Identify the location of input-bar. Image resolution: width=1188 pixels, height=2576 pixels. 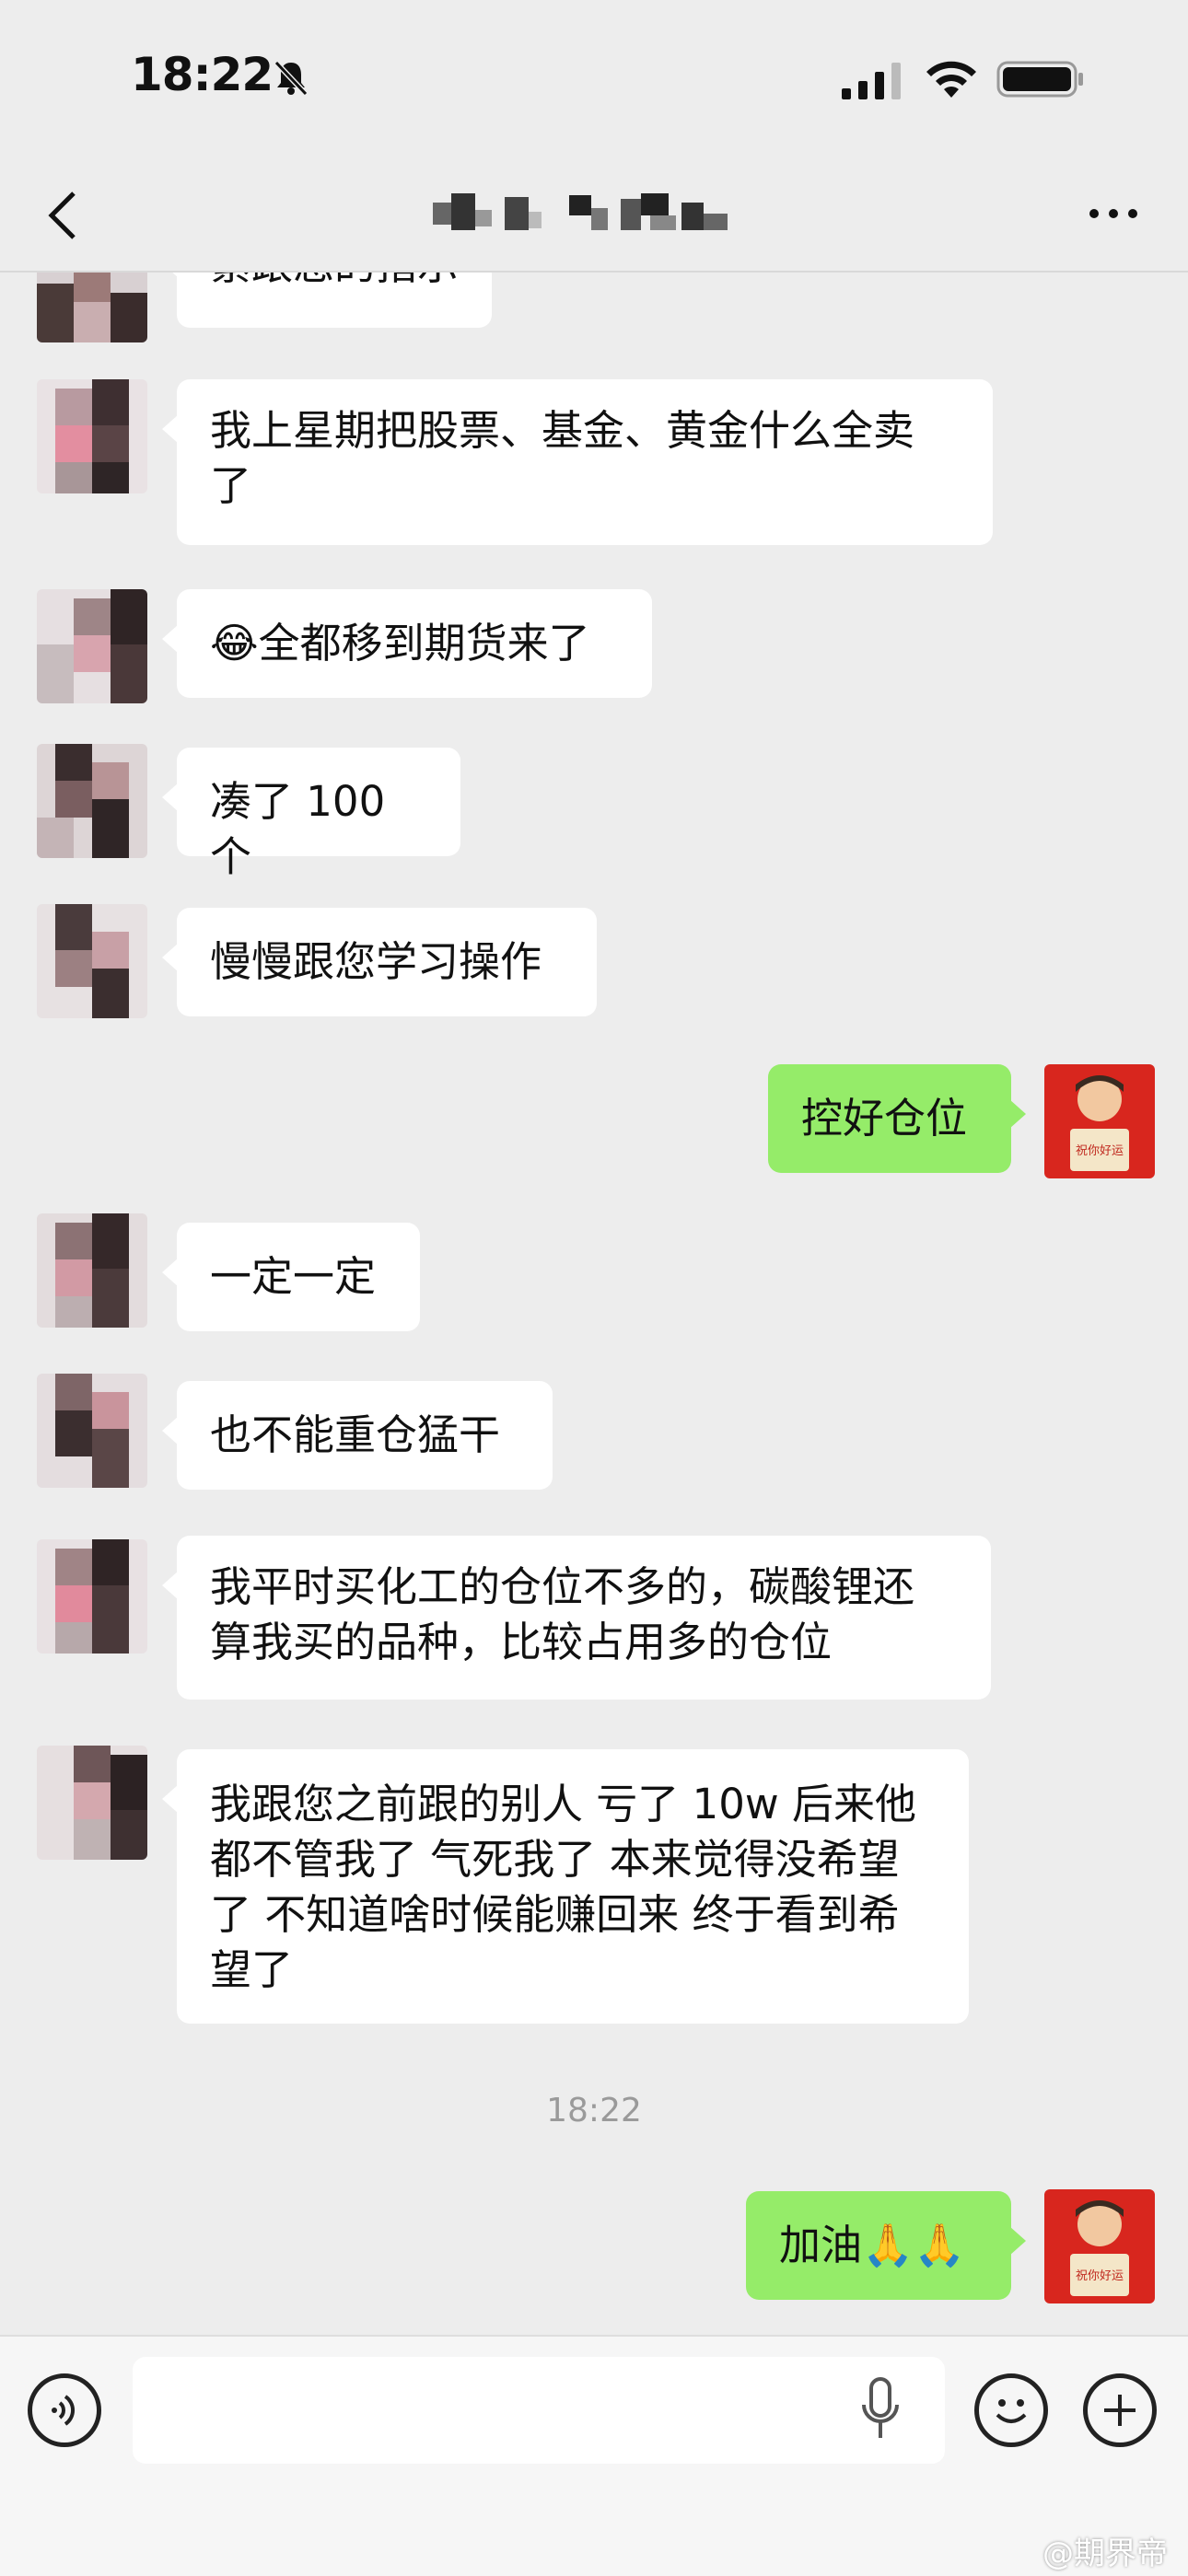
(594, 2455).